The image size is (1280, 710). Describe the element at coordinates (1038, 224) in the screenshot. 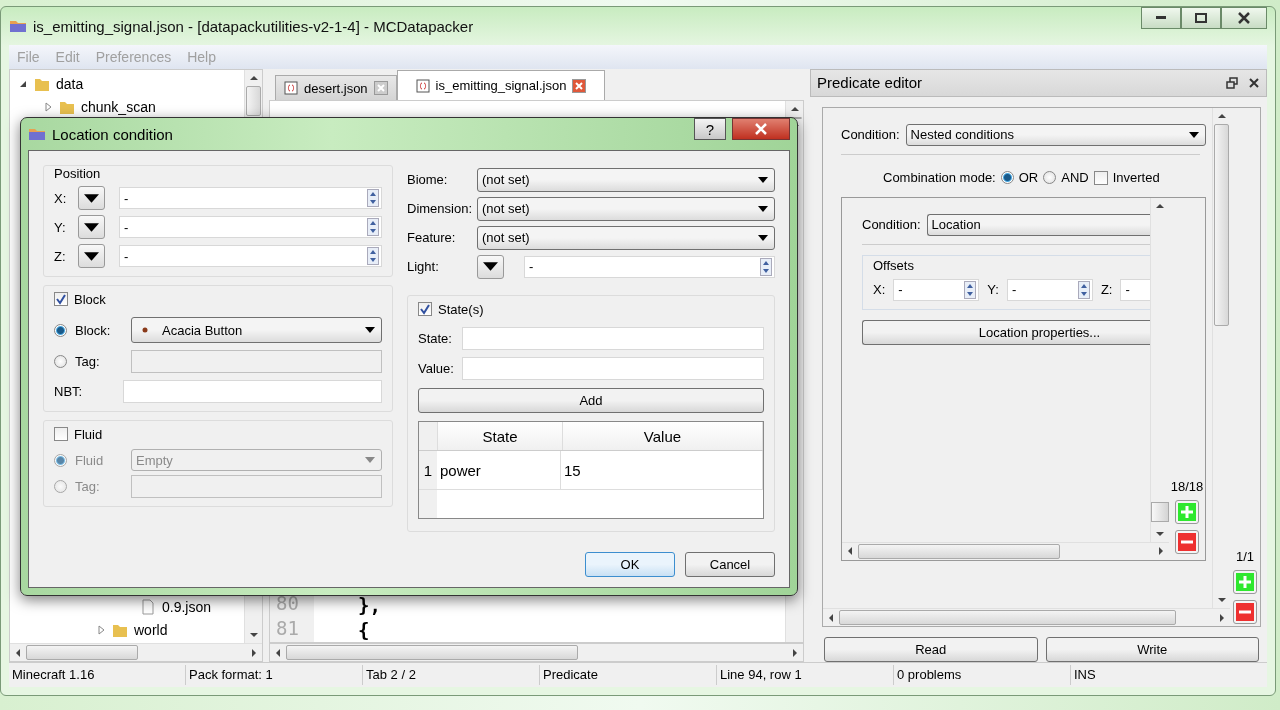

I see `dropdown: Location` at that location.